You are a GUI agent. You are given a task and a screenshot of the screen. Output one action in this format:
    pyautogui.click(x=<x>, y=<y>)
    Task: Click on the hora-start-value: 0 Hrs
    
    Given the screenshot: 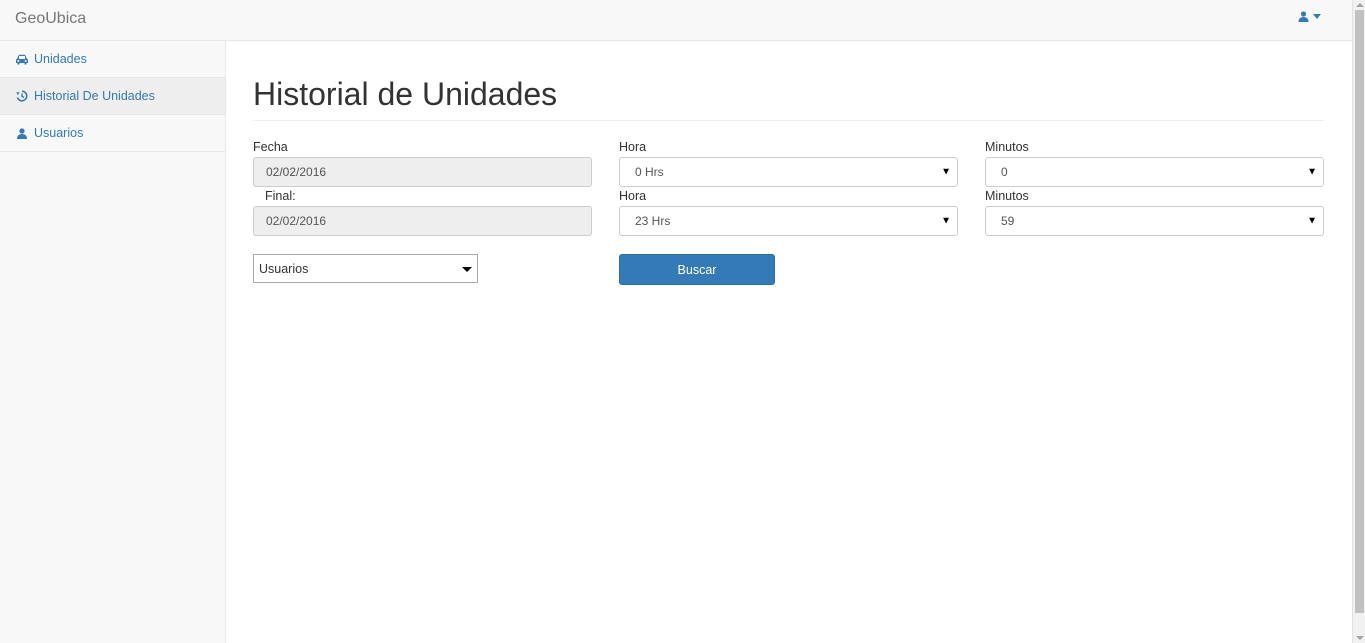 What is the action you would take?
    pyautogui.click(x=649, y=172)
    